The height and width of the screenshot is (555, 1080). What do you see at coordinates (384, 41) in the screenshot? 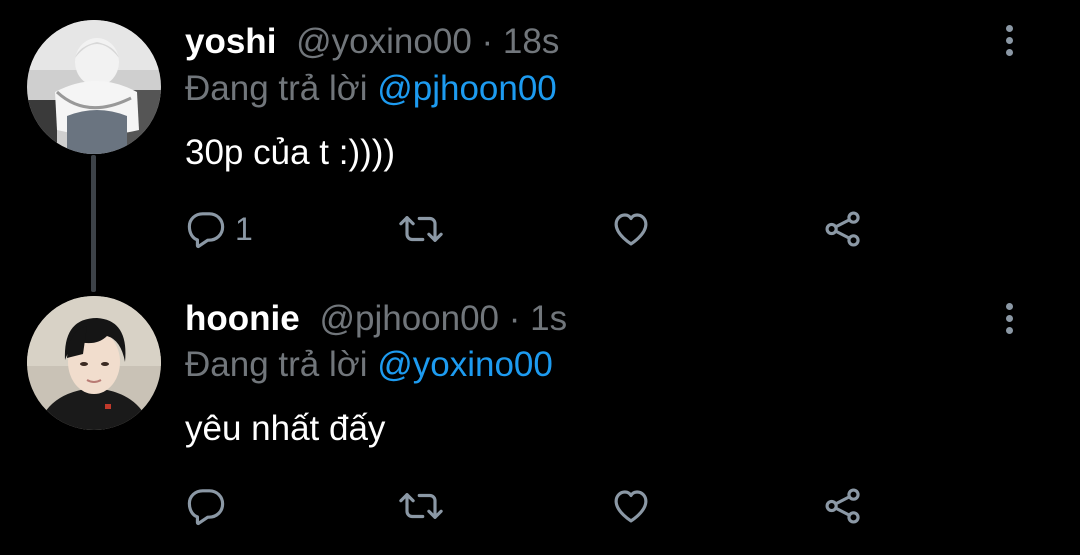
I see `user-handle: @yoxino00` at bounding box center [384, 41].